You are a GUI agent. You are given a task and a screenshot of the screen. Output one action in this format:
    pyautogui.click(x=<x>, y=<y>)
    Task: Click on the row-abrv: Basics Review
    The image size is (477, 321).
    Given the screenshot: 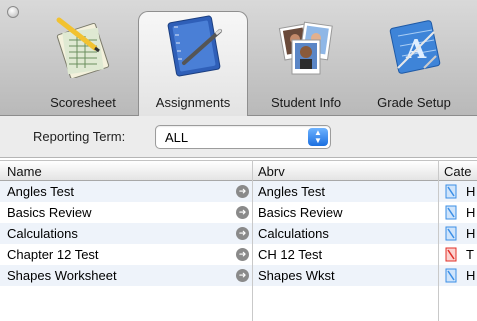 What is the action you would take?
    pyautogui.click(x=300, y=212)
    